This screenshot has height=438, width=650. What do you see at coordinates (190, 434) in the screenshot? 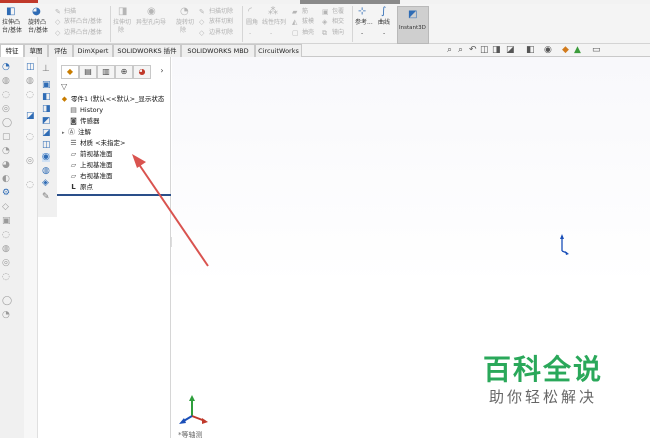
I see `view-name-label: *等轴测` at bounding box center [190, 434].